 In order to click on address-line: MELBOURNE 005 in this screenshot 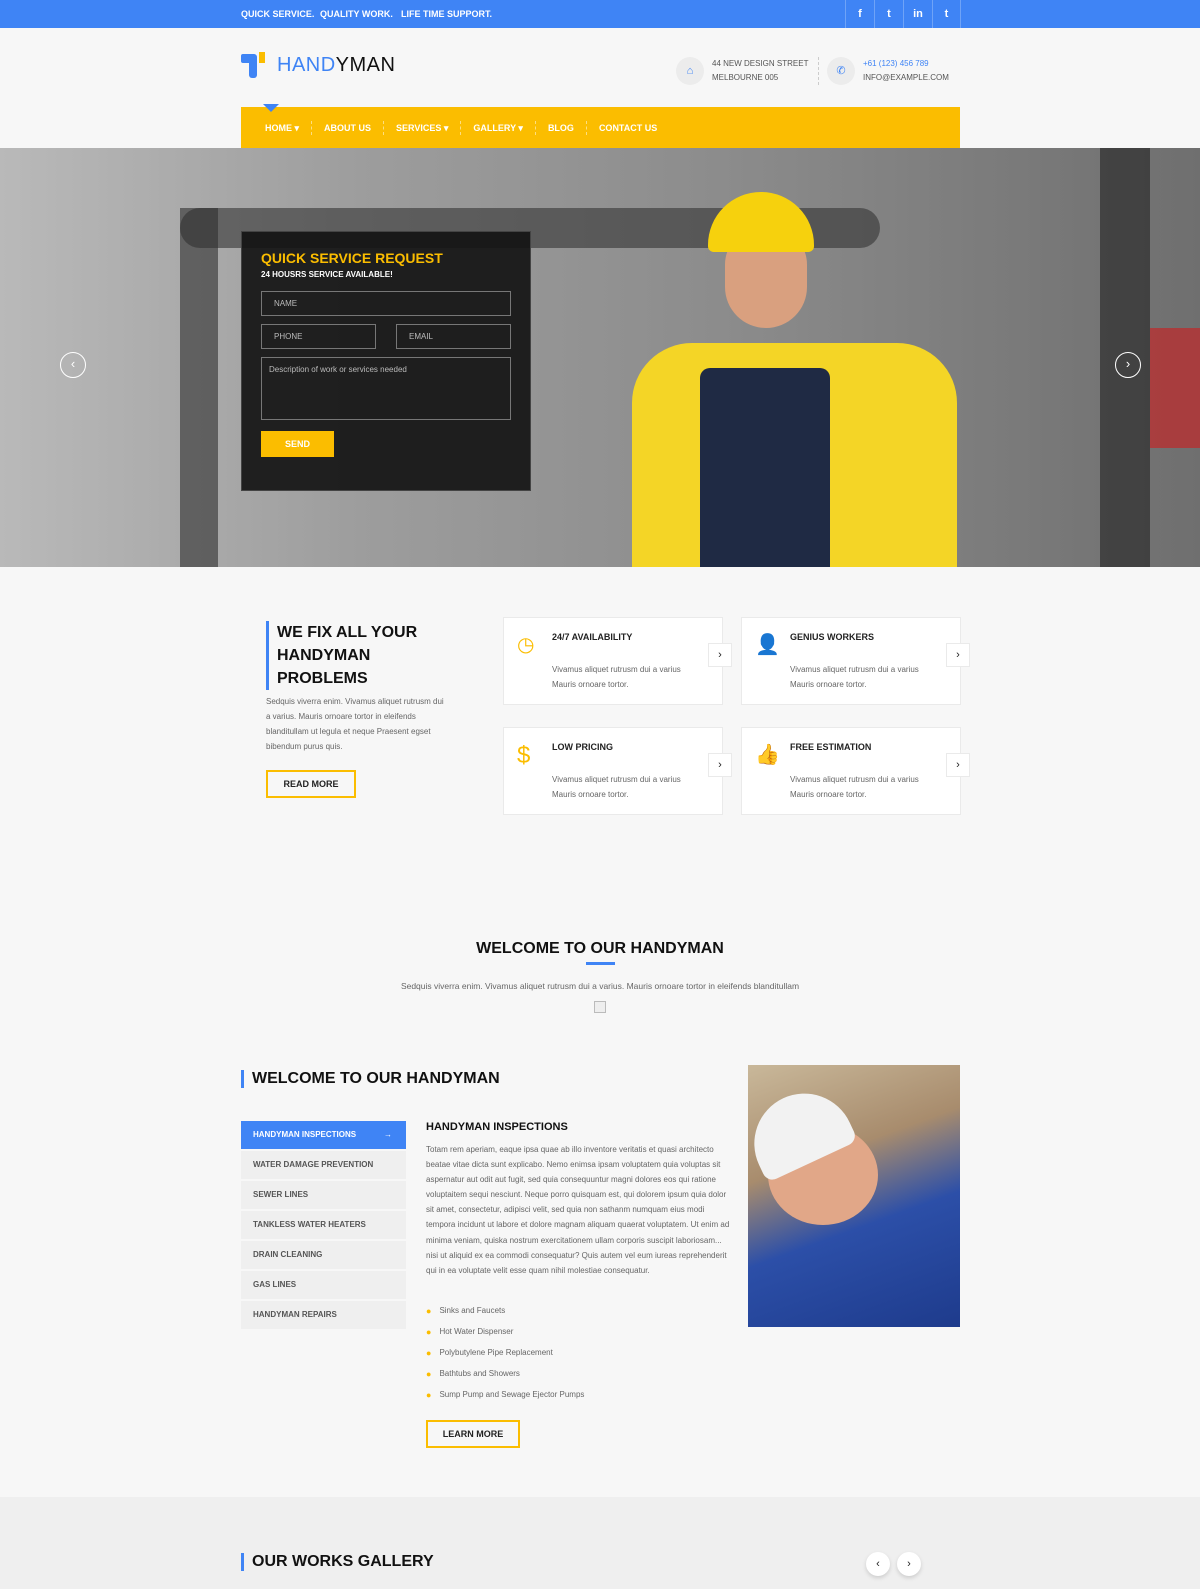, I will do `click(745, 77)`.